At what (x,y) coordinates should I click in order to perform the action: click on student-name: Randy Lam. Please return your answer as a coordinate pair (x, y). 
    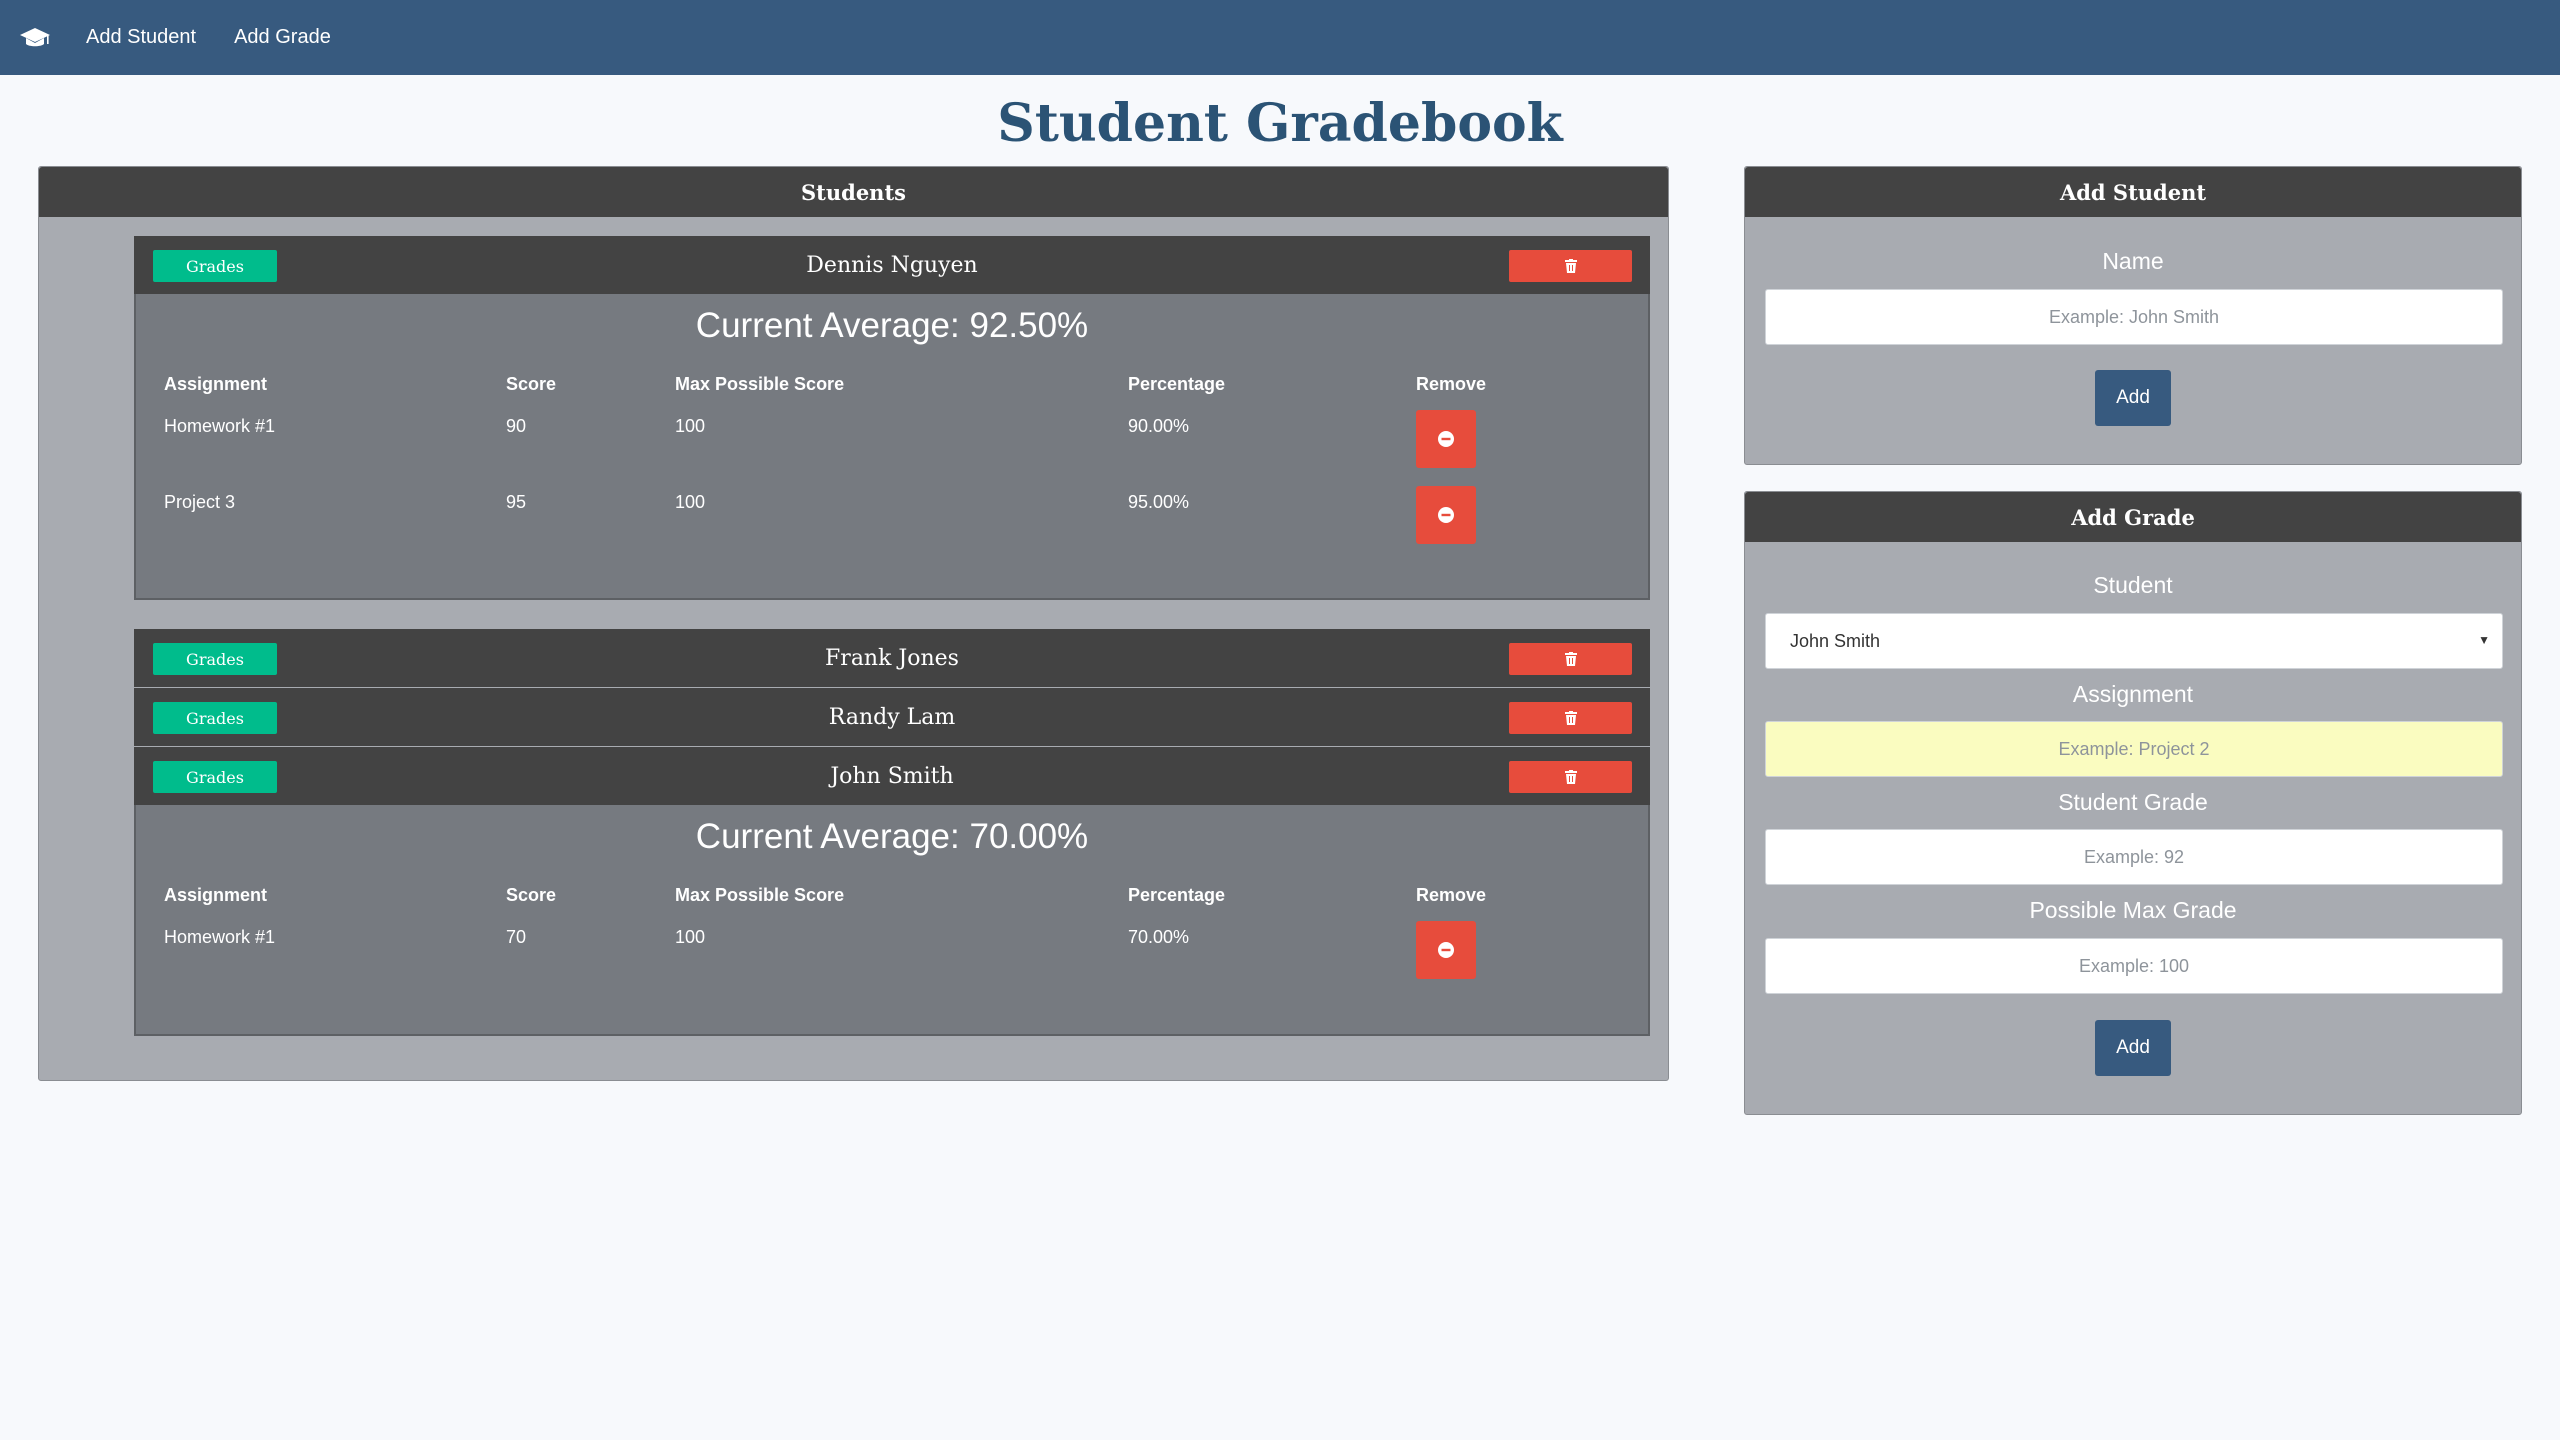
    Looking at the image, I should click on (892, 717).